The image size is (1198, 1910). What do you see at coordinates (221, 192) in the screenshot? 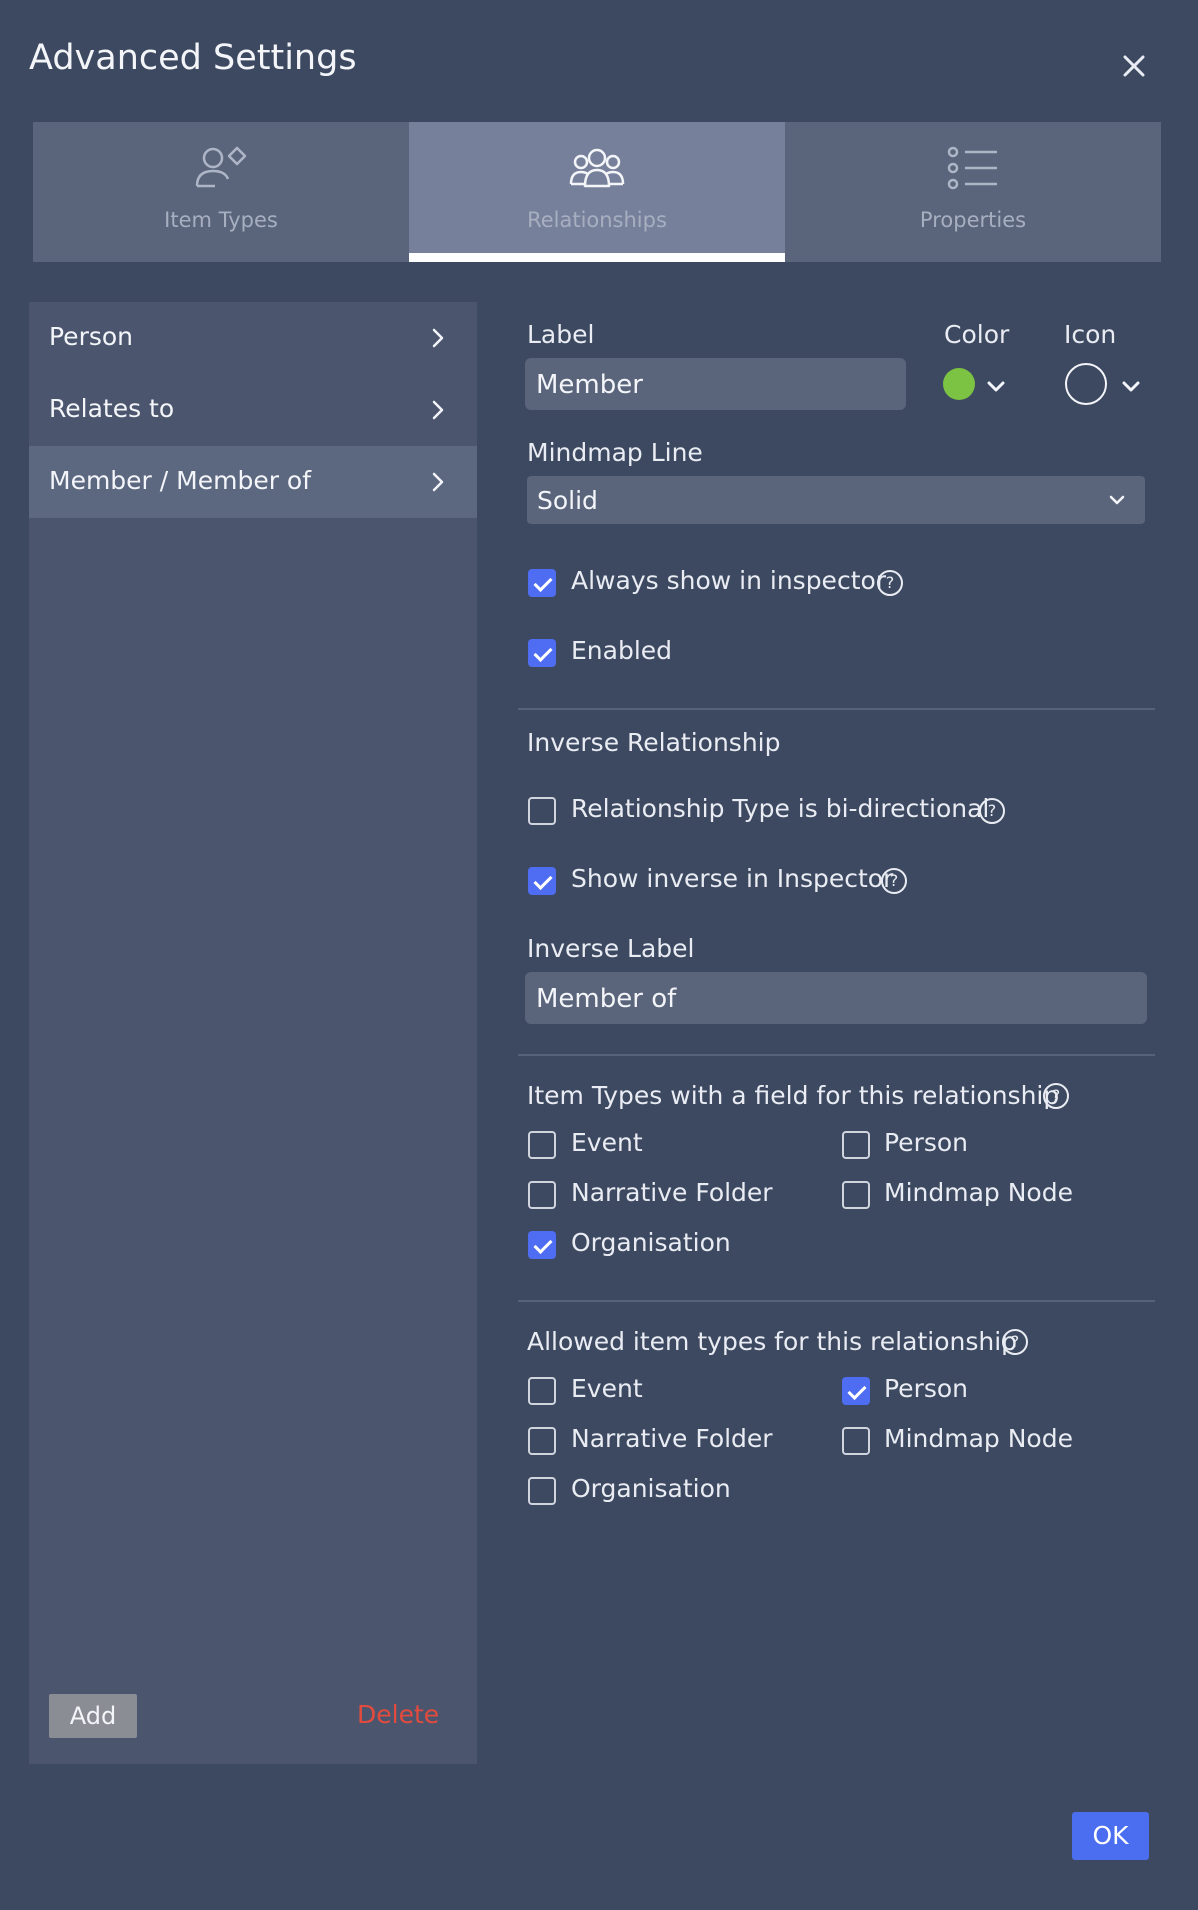
I see `tab-item-types: Item Types` at bounding box center [221, 192].